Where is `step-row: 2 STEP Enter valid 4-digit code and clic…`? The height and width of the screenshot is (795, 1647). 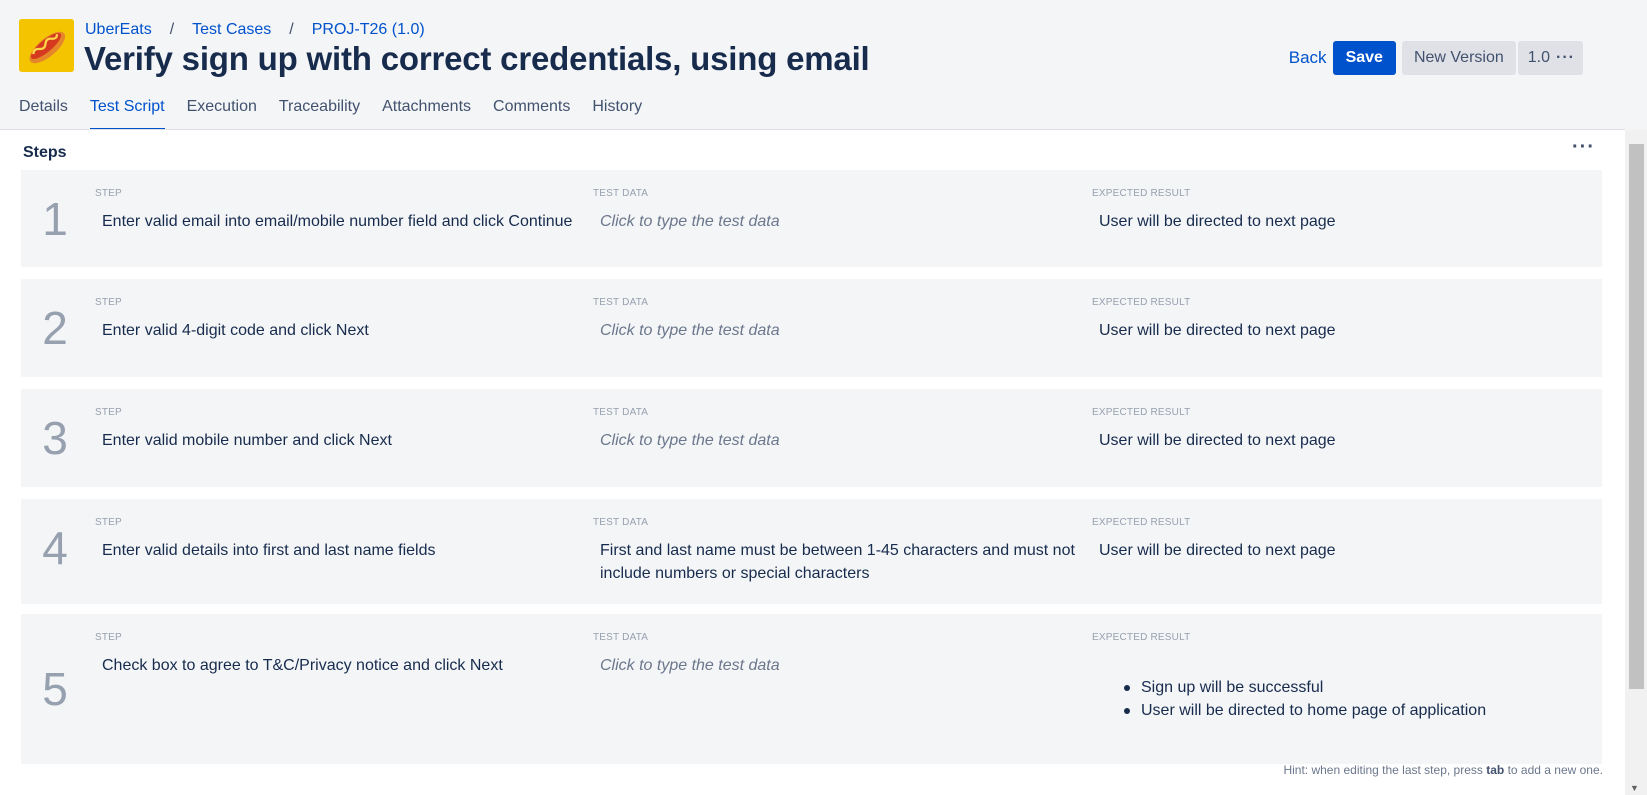
step-row: 2 STEP Enter valid 4-digit code and clic… is located at coordinates (811, 328).